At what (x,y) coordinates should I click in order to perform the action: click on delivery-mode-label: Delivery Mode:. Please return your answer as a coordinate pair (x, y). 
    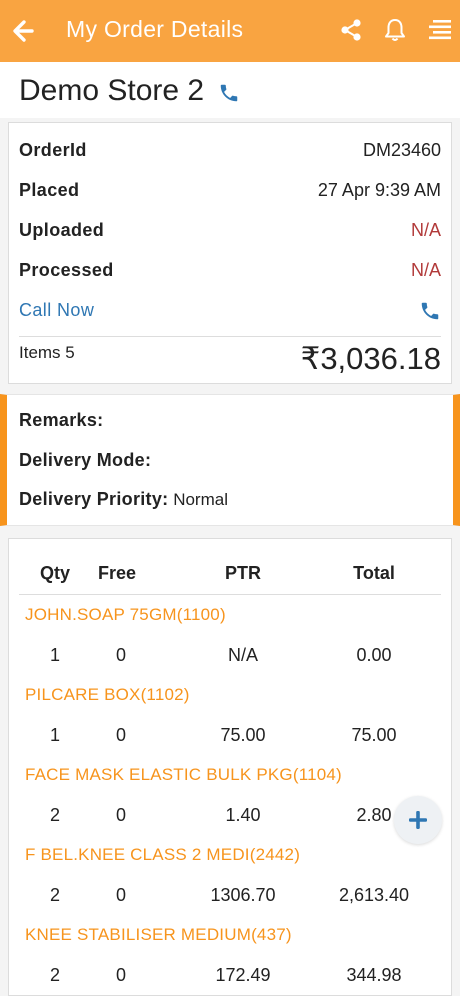
    Looking at the image, I should click on (85, 460).